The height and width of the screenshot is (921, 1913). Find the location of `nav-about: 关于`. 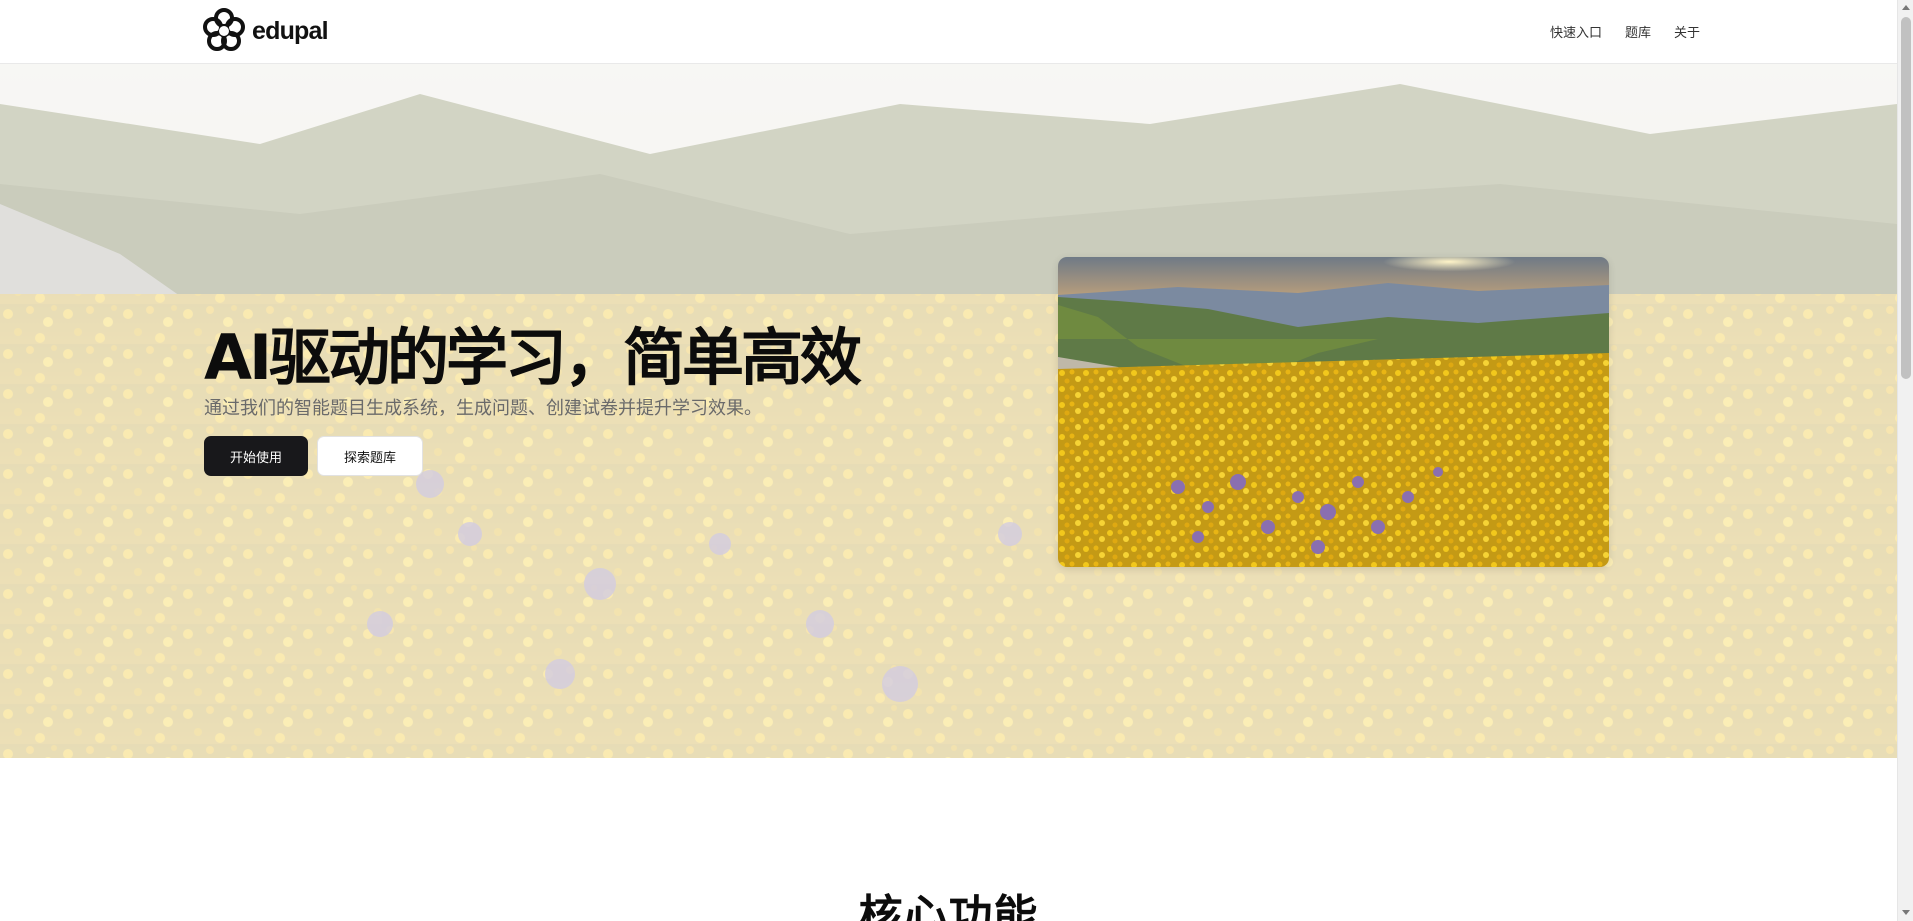

nav-about: 关于 is located at coordinates (1687, 31).